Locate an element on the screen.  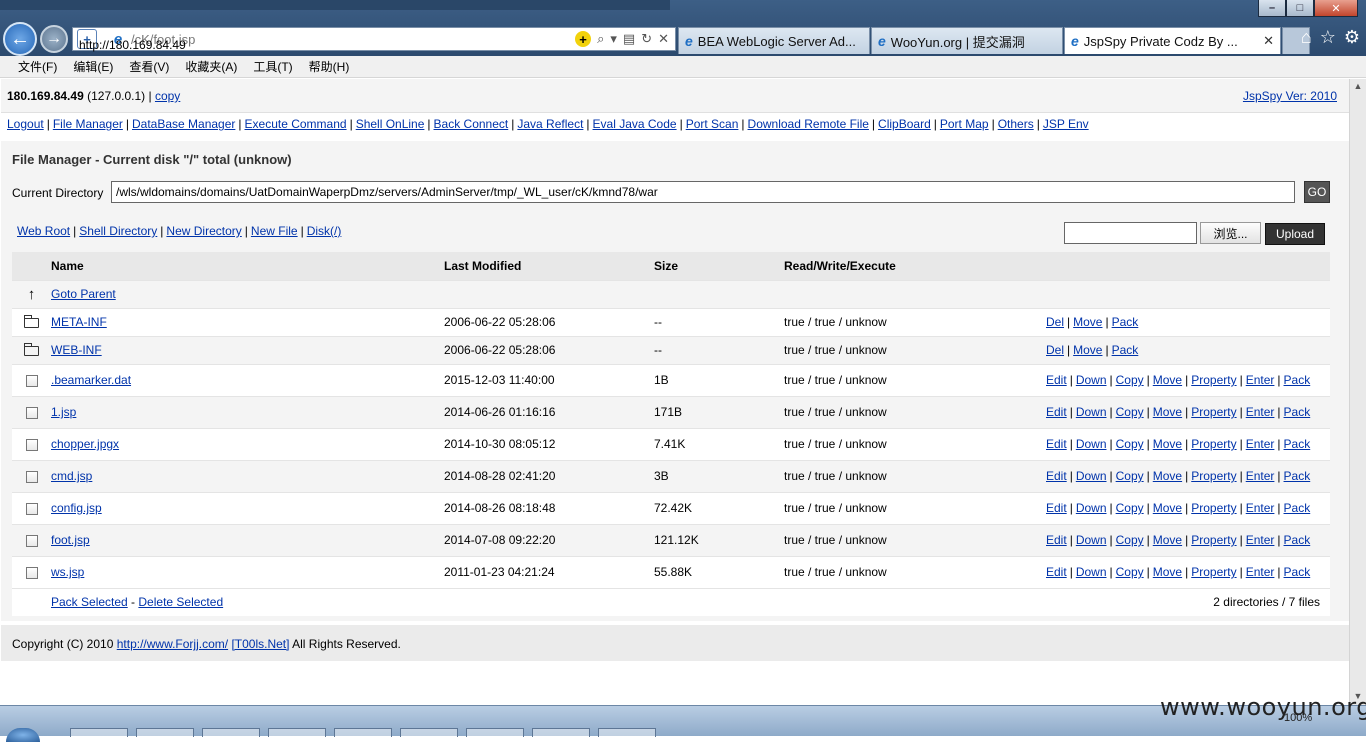
nav-jsp-env: JSP Env is located at coordinates (1066, 124).